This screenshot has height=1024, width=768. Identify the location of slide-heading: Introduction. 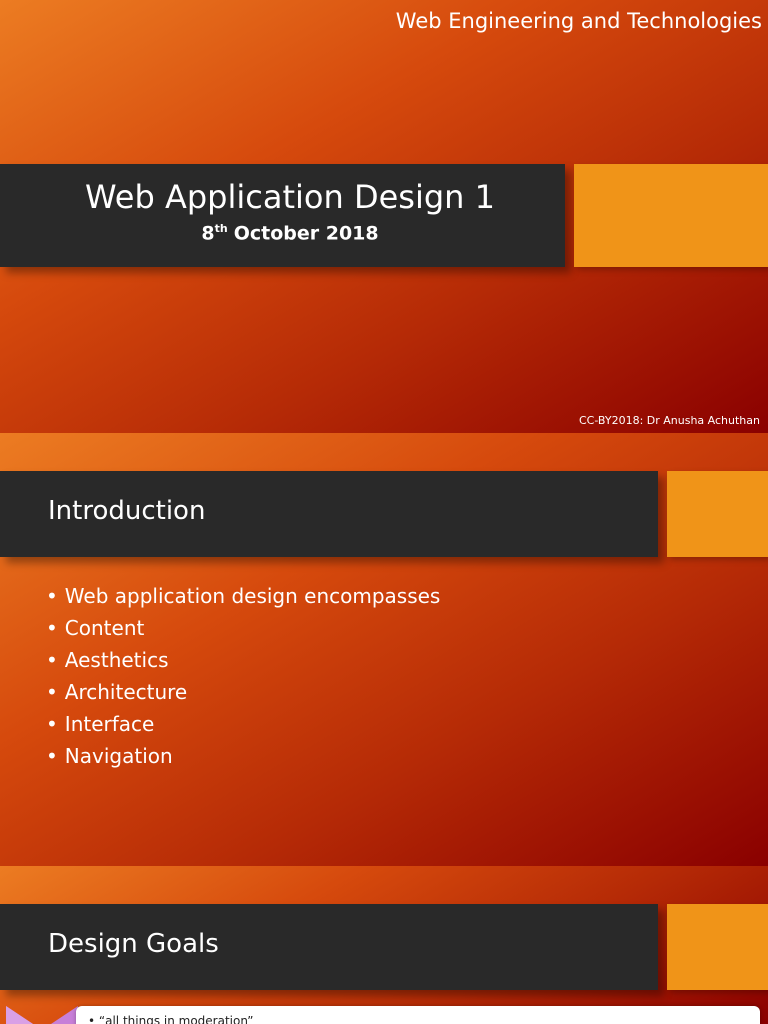
(127, 511).